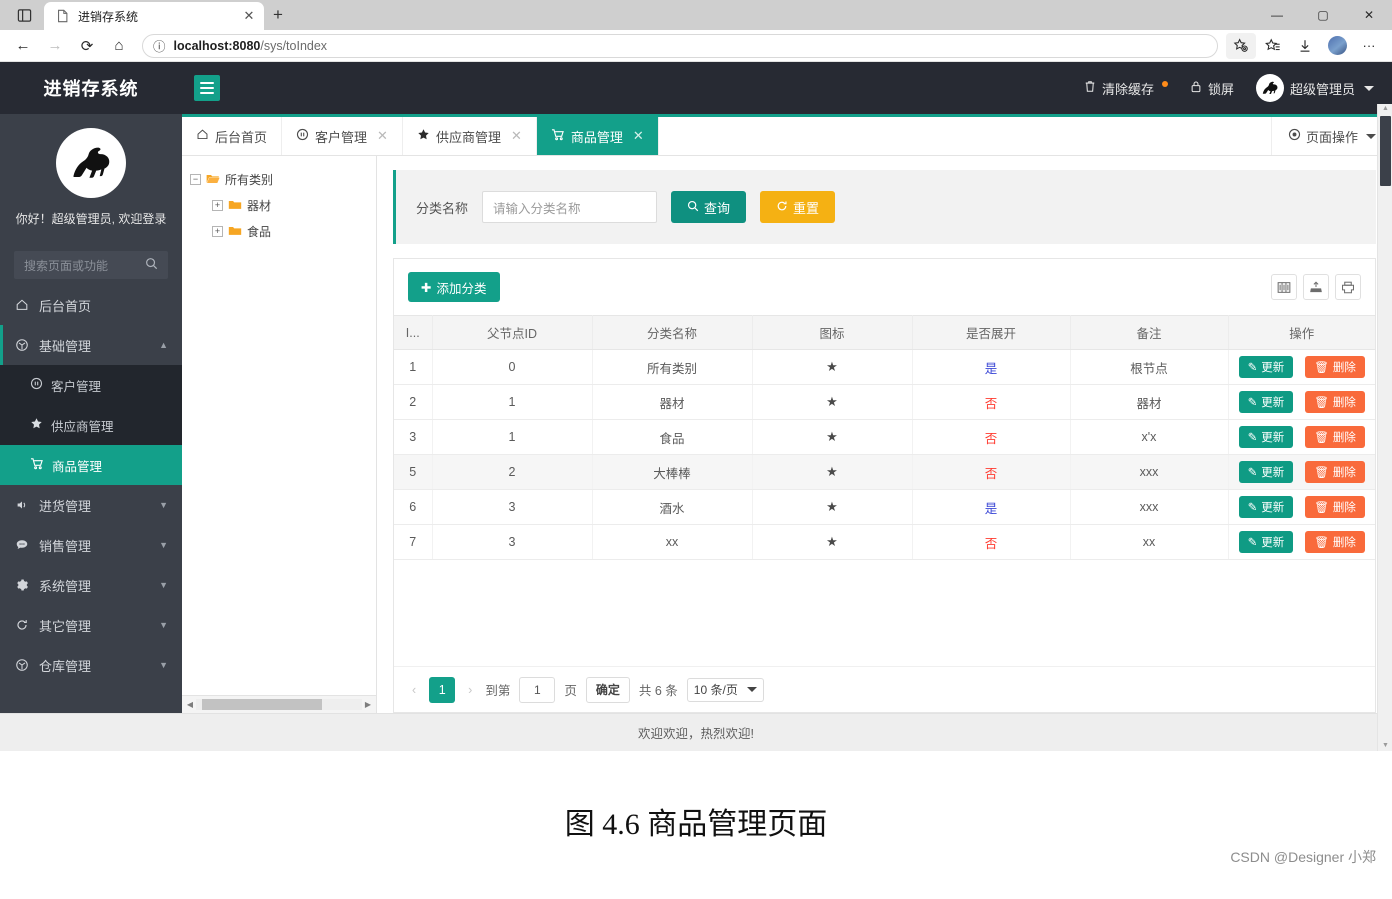 The height and width of the screenshot is (899, 1392). I want to click on tab-home: 后台首页, so click(232, 136).